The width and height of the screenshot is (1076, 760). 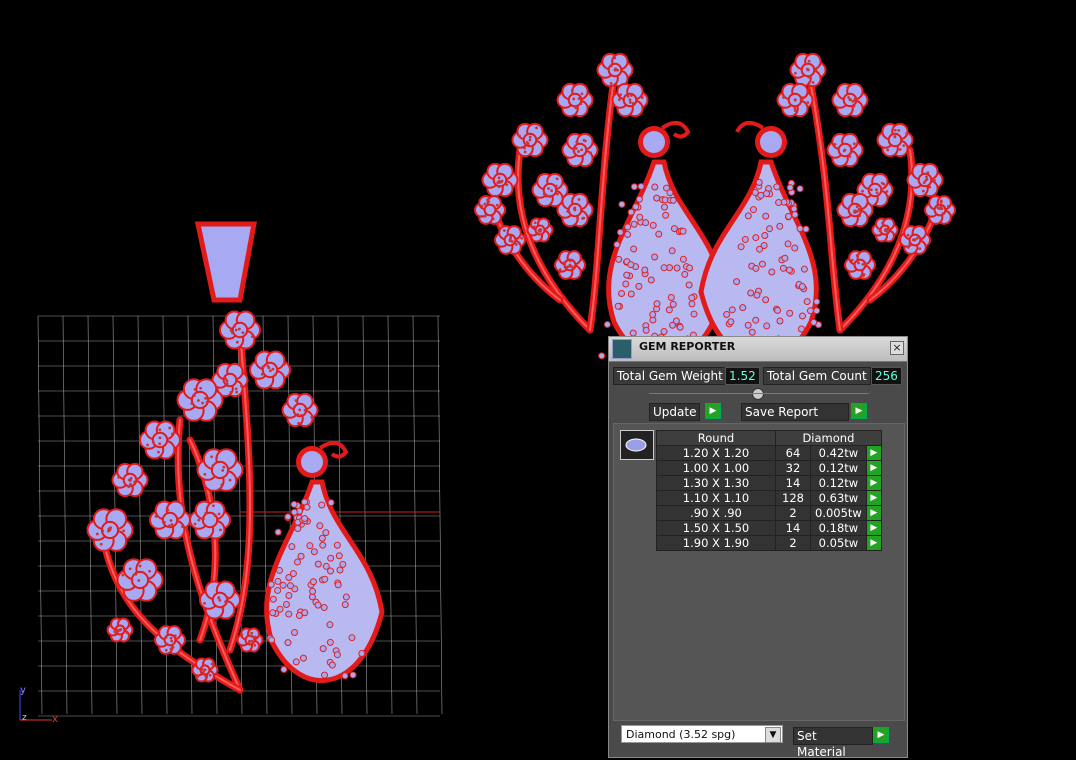 What do you see at coordinates (897, 348) in the screenshot?
I see `close-button: ×` at bounding box center [897, 348].